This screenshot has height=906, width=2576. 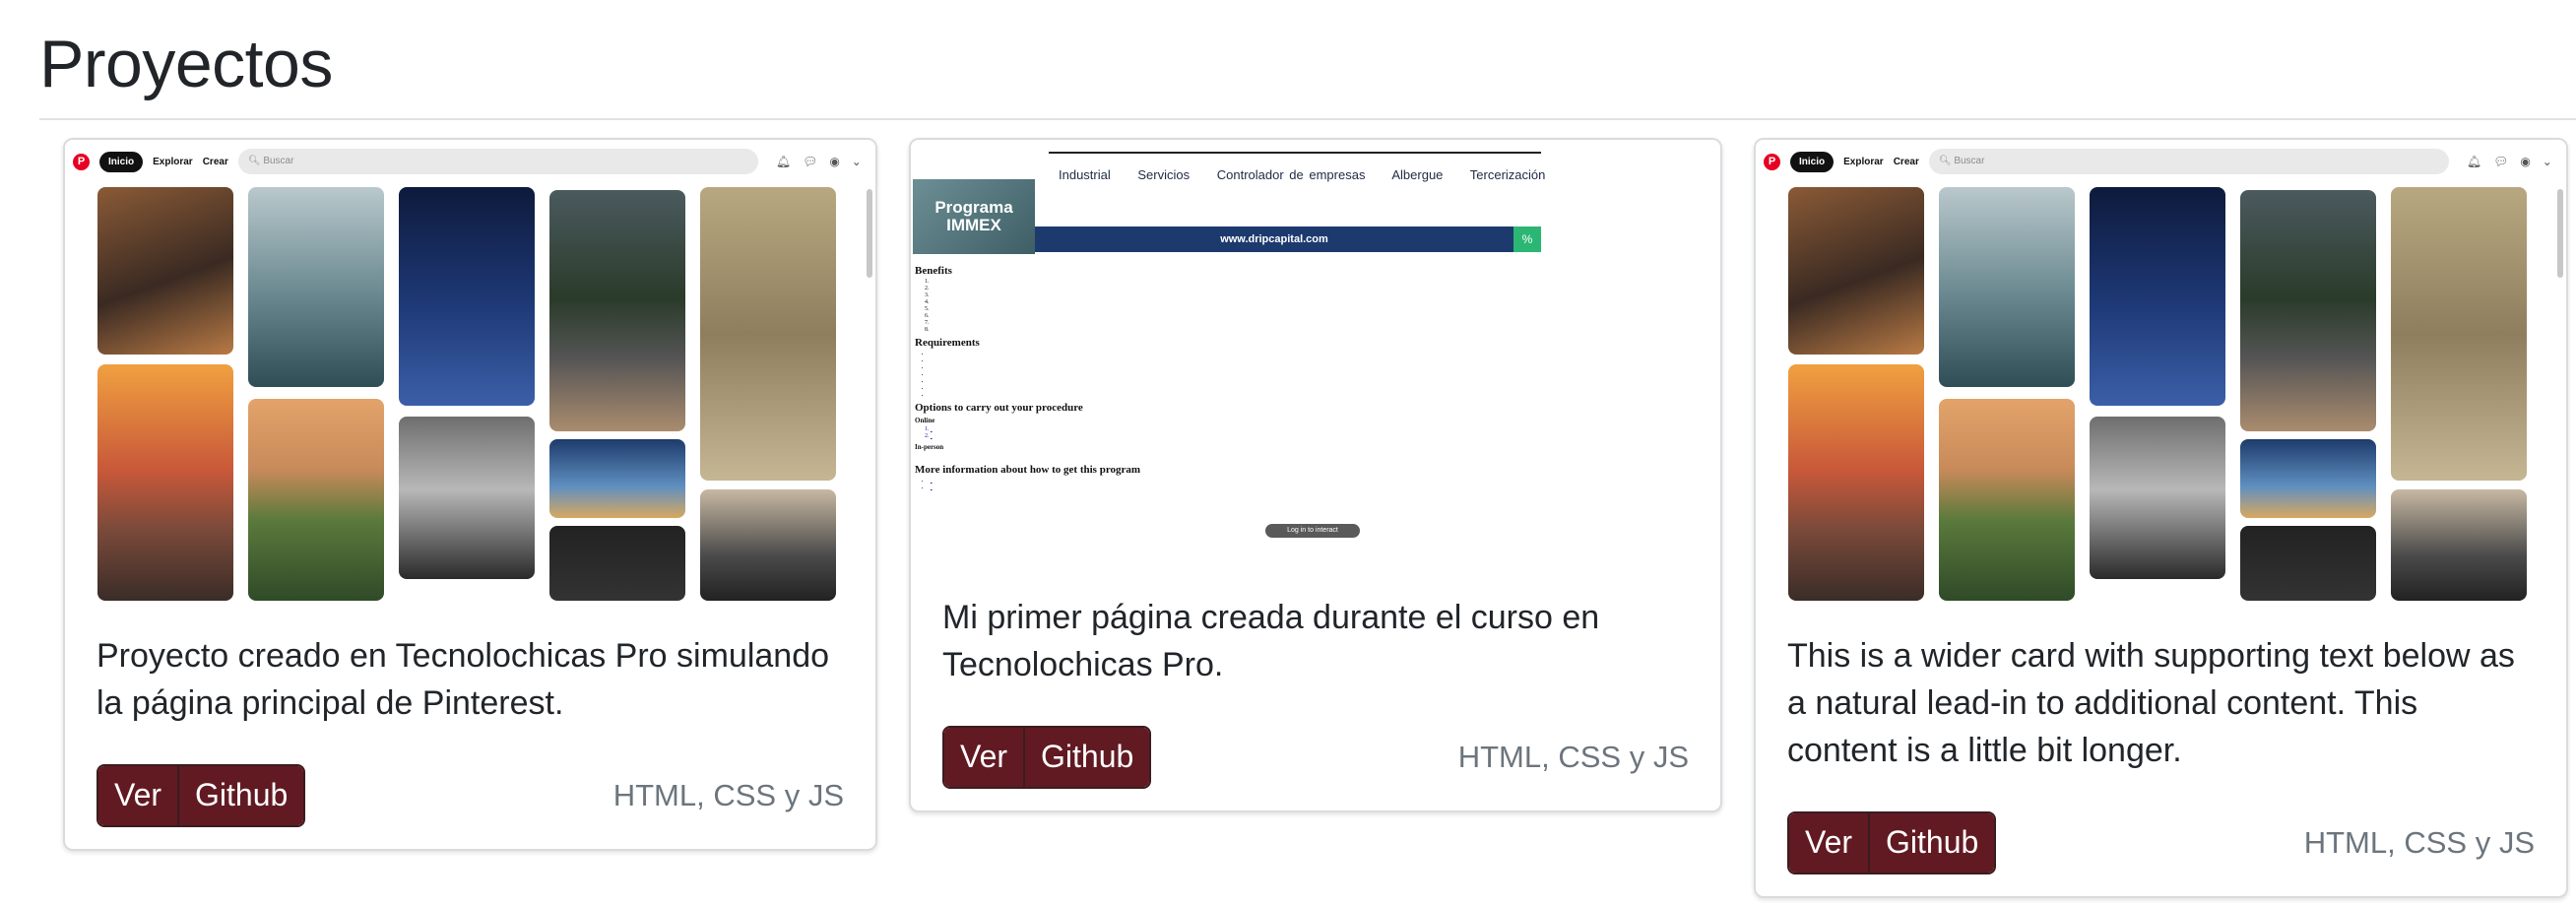 I want to click on immex-heading: In-person, so click(x=929, y=447).